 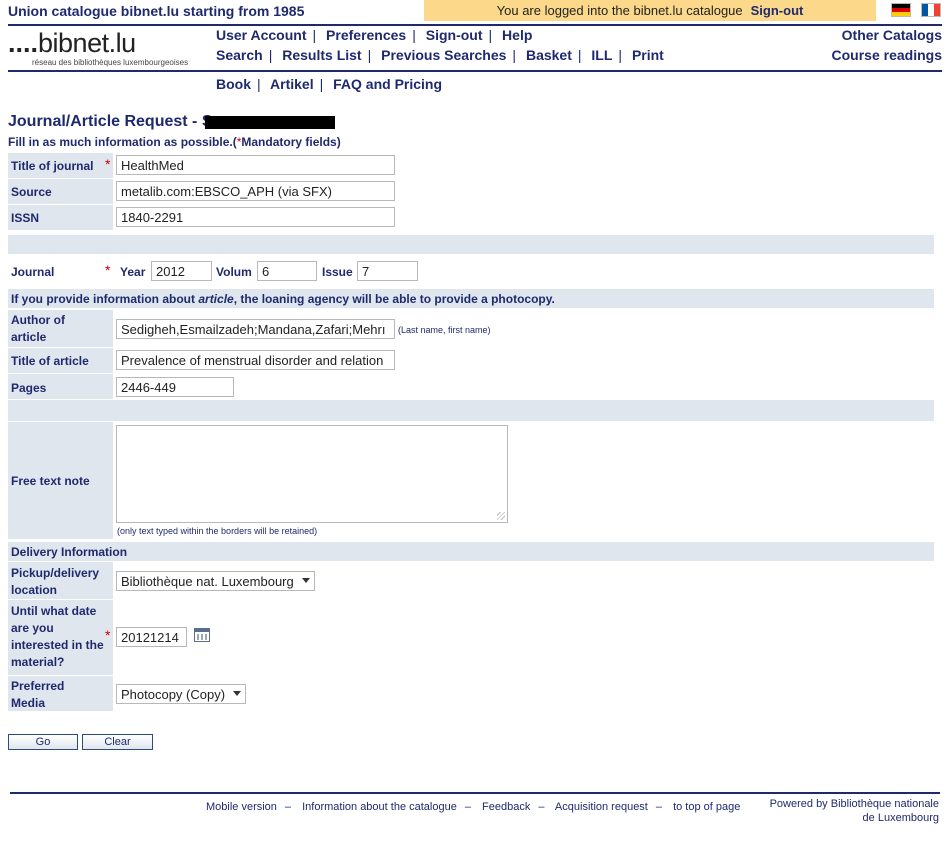 I want to click on nav-sign-out: Sign-out, so click(x=454, y=35).